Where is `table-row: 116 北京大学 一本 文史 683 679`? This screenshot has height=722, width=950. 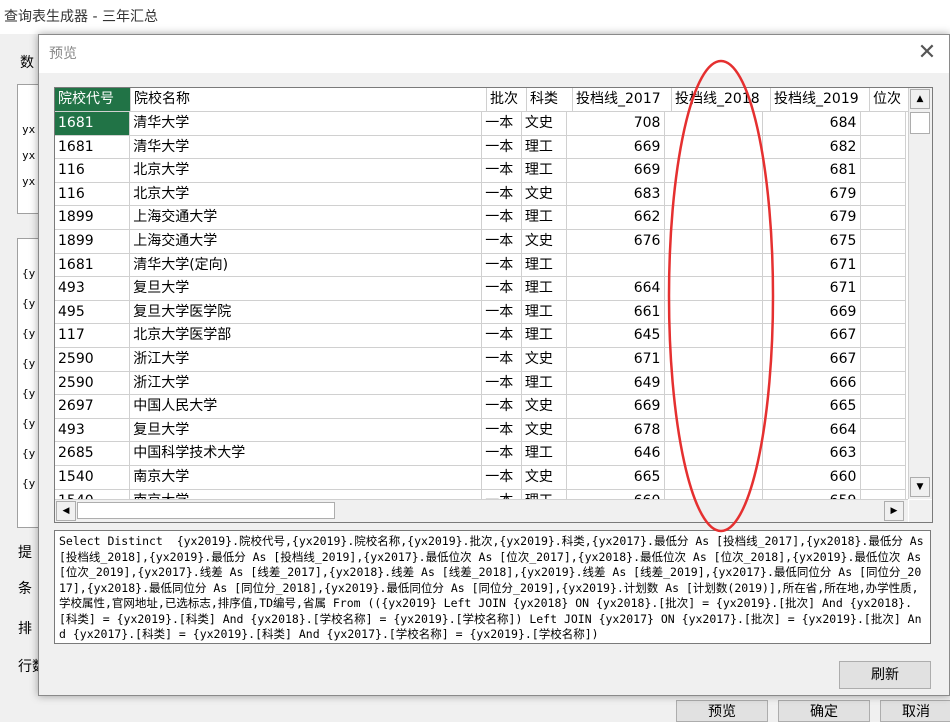
table-row: 116 北京大学 一本 文史 683 679 is located at coordinates (480, 194).